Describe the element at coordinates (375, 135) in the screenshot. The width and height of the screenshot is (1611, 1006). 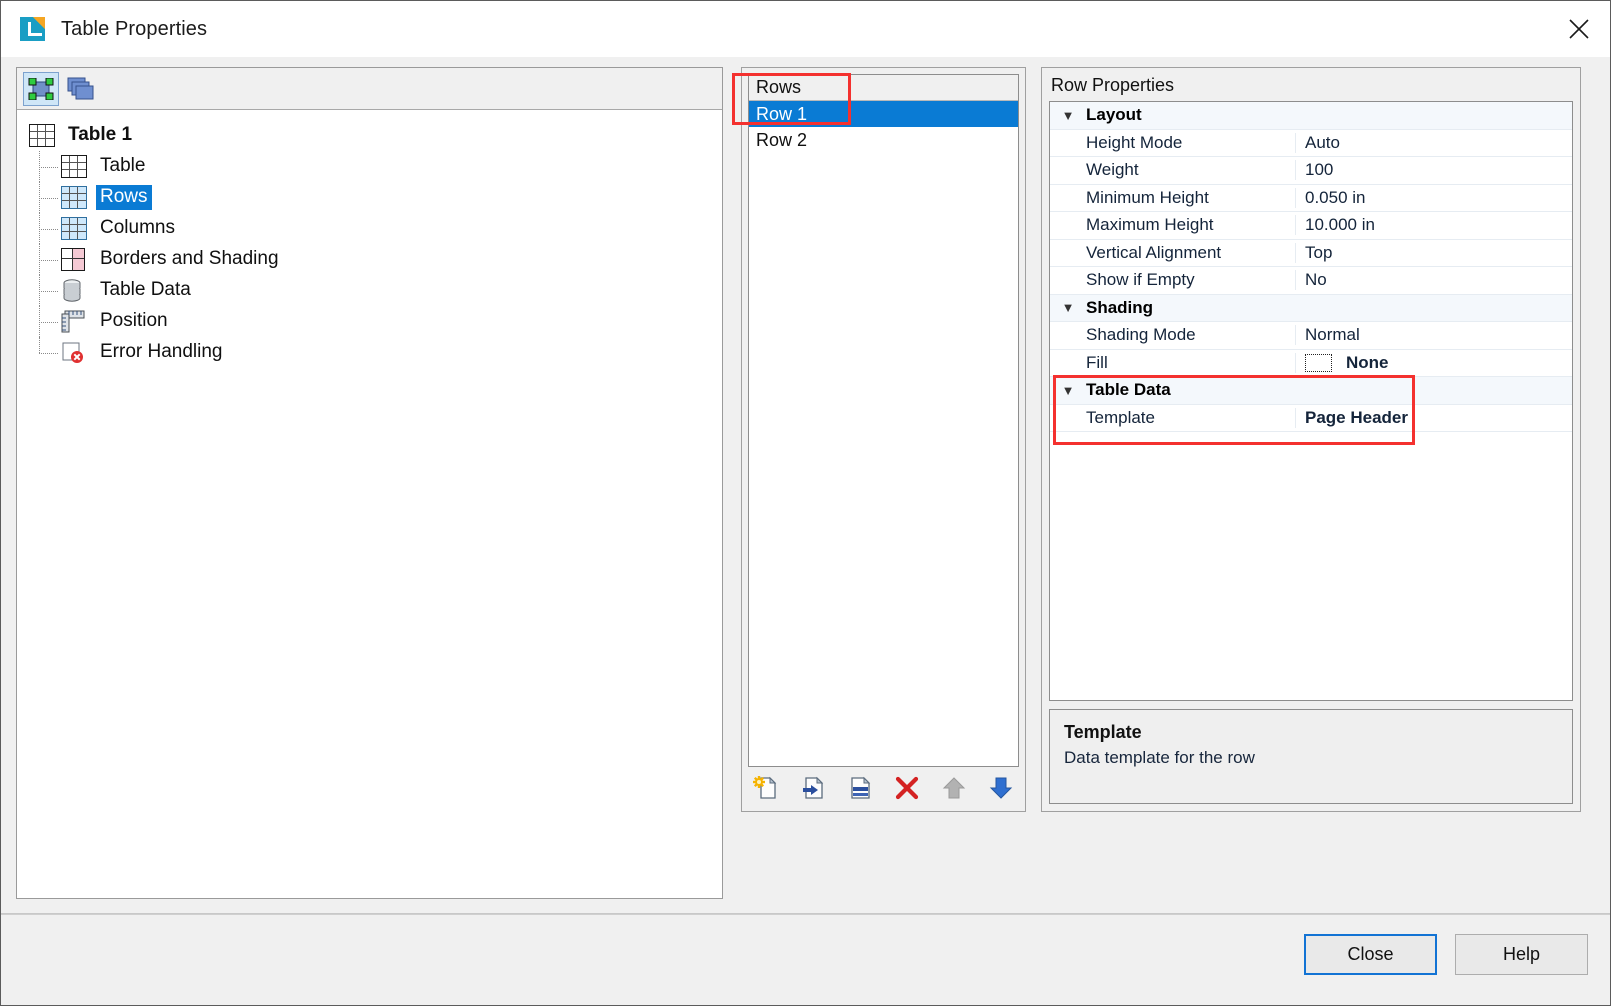
I see `tree-item-table1: Table 1` at that location.